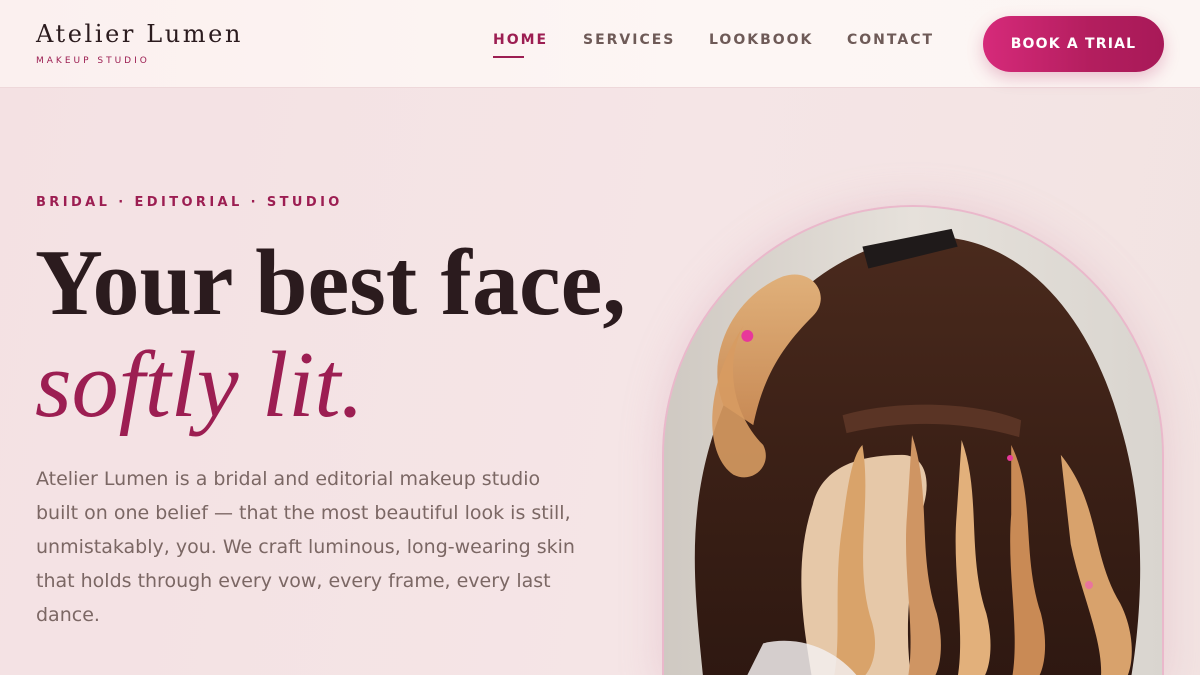 The image size is (1200, 675). Describe the element at coordinates (93, 61) in the screenshot. I see `brand-tagline: MAKEUP STUDIO` at that location.